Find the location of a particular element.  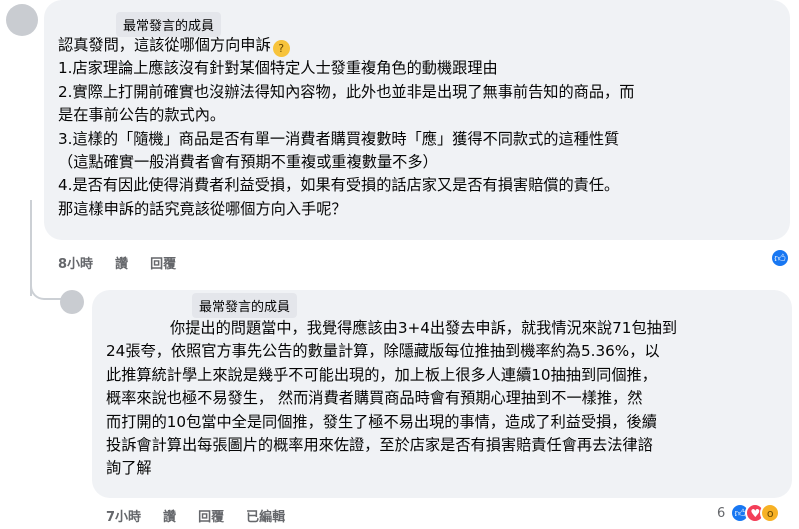

reply-line: 而打開的10包當中全是同個推，發生了極不易出現的事情，造成了利益受損，後續 is located at coordinates (381, 421).